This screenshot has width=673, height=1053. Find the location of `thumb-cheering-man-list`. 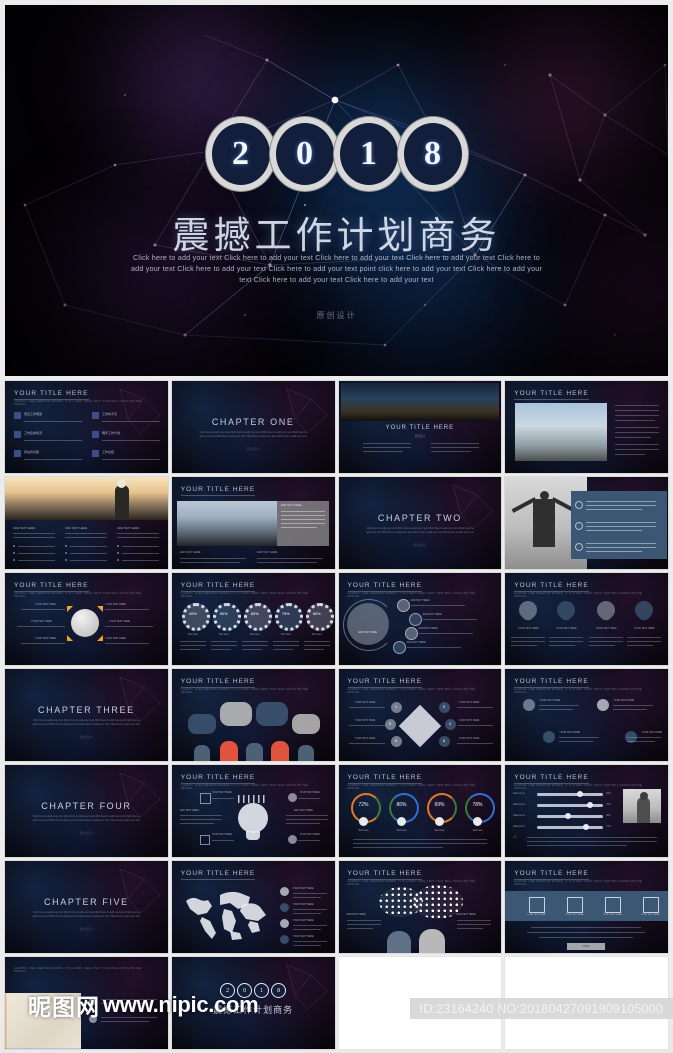

thumb-cheering-man-list is located at coordinates (586, 523).